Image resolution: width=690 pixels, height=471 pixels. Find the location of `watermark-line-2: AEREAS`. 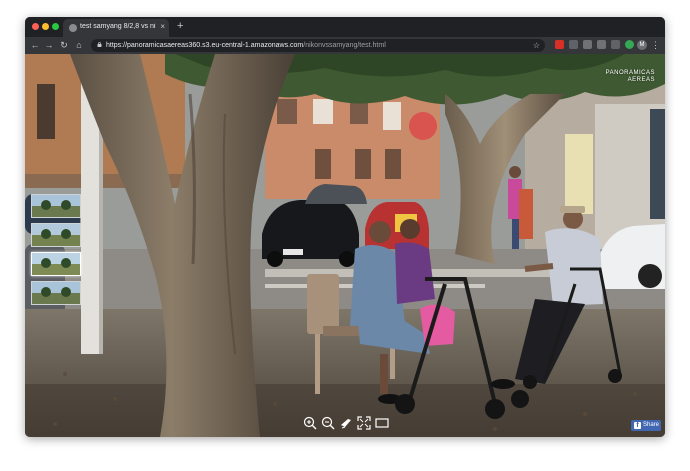

watermark-line-2: AEREAS is located at coordinates (641, 80).